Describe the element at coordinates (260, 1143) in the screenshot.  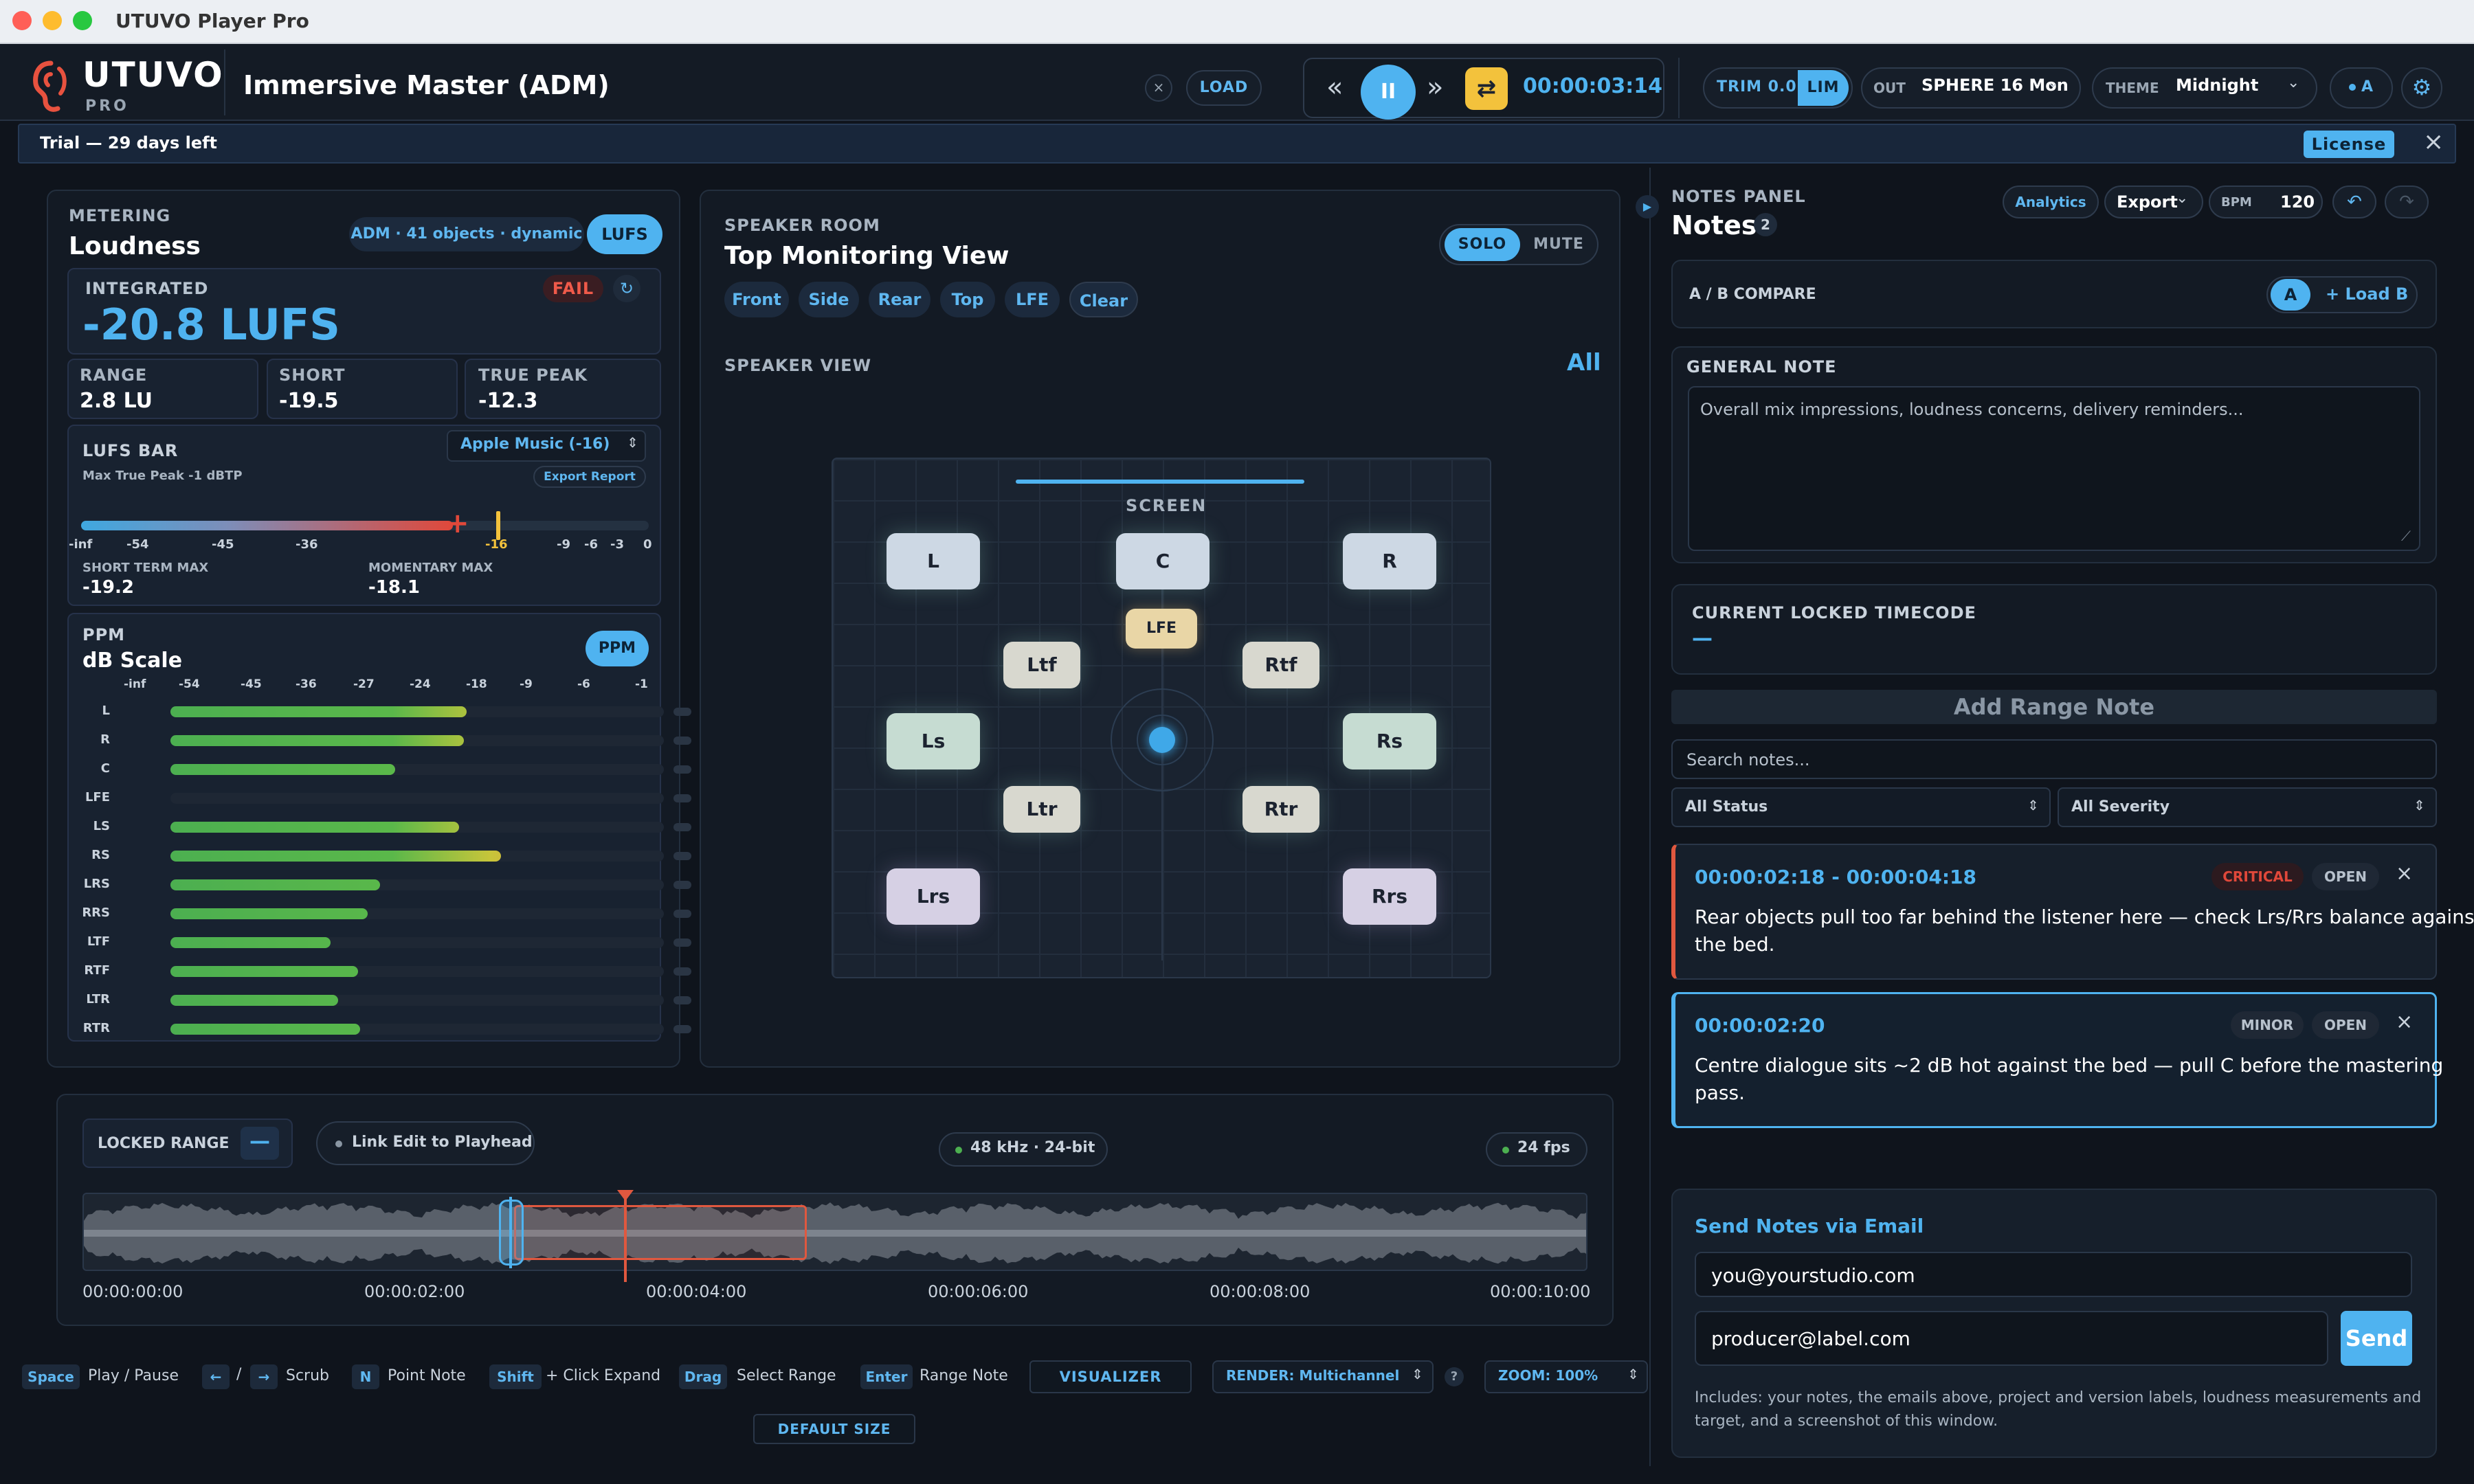
I see `minus-icon: —` at that location.